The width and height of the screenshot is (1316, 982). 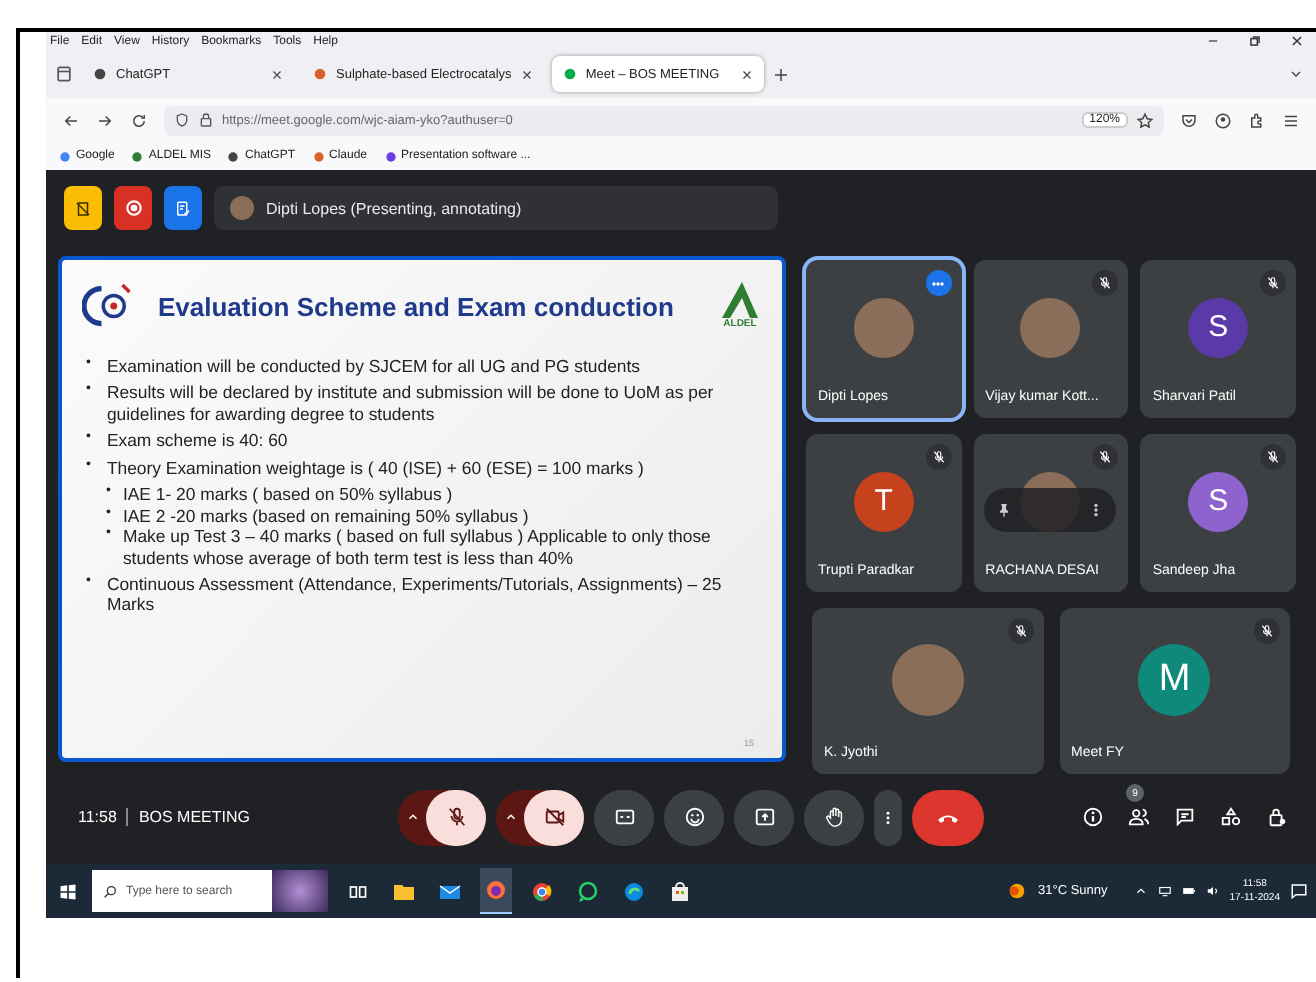 I want to click on smiley-icon, so click(x=694, y=817).